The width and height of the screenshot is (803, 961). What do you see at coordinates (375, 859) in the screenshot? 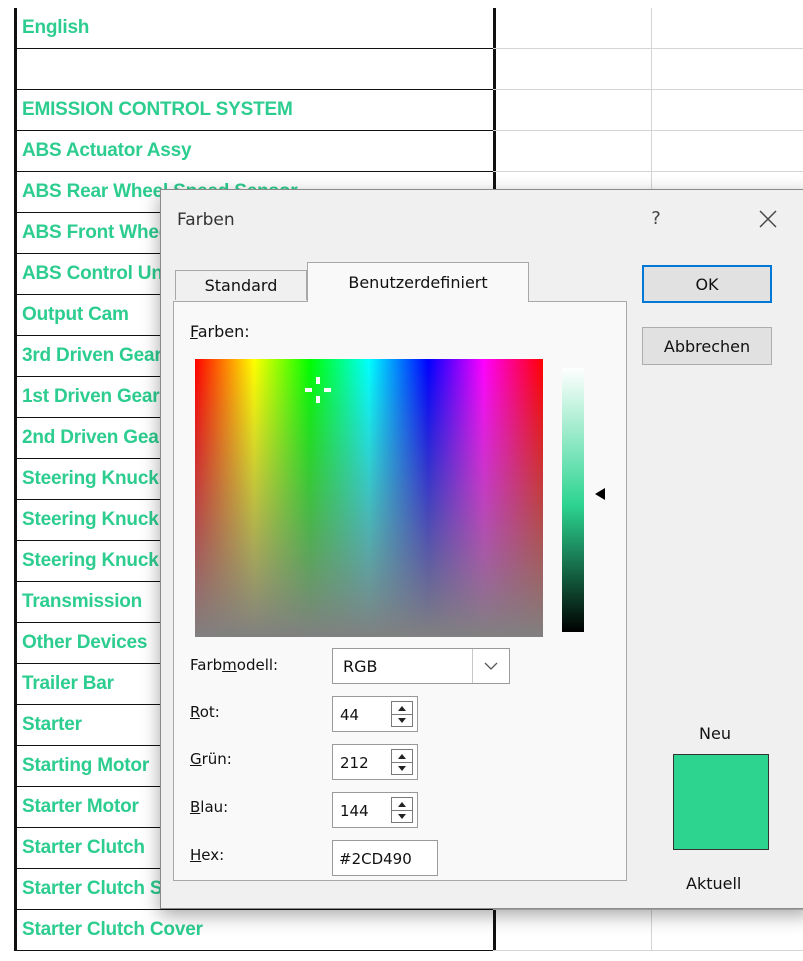
I see `hex-value: #2CD490` at bounding box center [375, 859].